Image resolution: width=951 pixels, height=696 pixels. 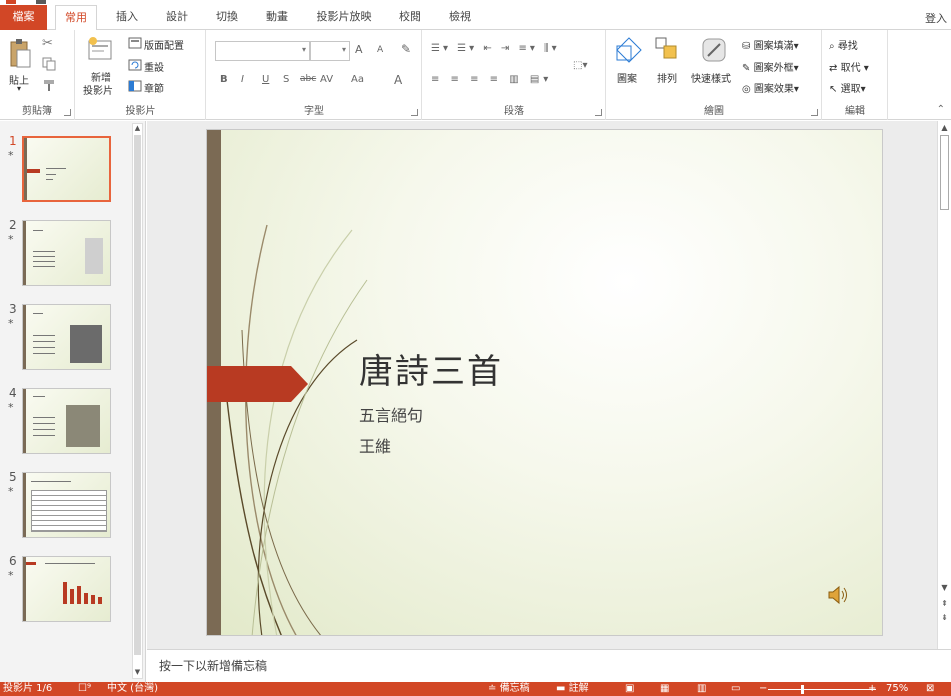 What do you see at coordinates (67, 112) in the screenshot?
I see `clipboard-launcher-icon` at bounding box center [67, 112].